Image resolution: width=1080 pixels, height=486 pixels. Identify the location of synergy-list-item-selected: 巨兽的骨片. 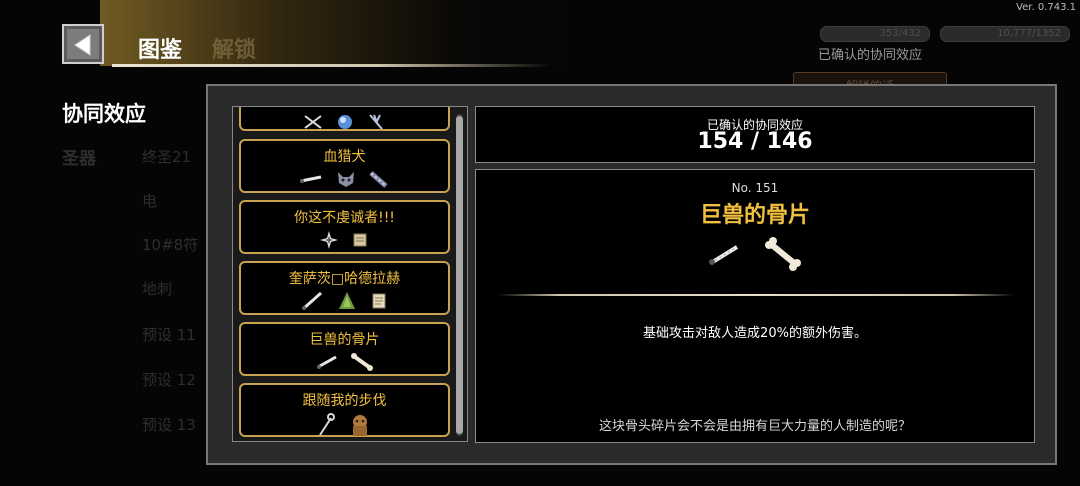
(344, 349).